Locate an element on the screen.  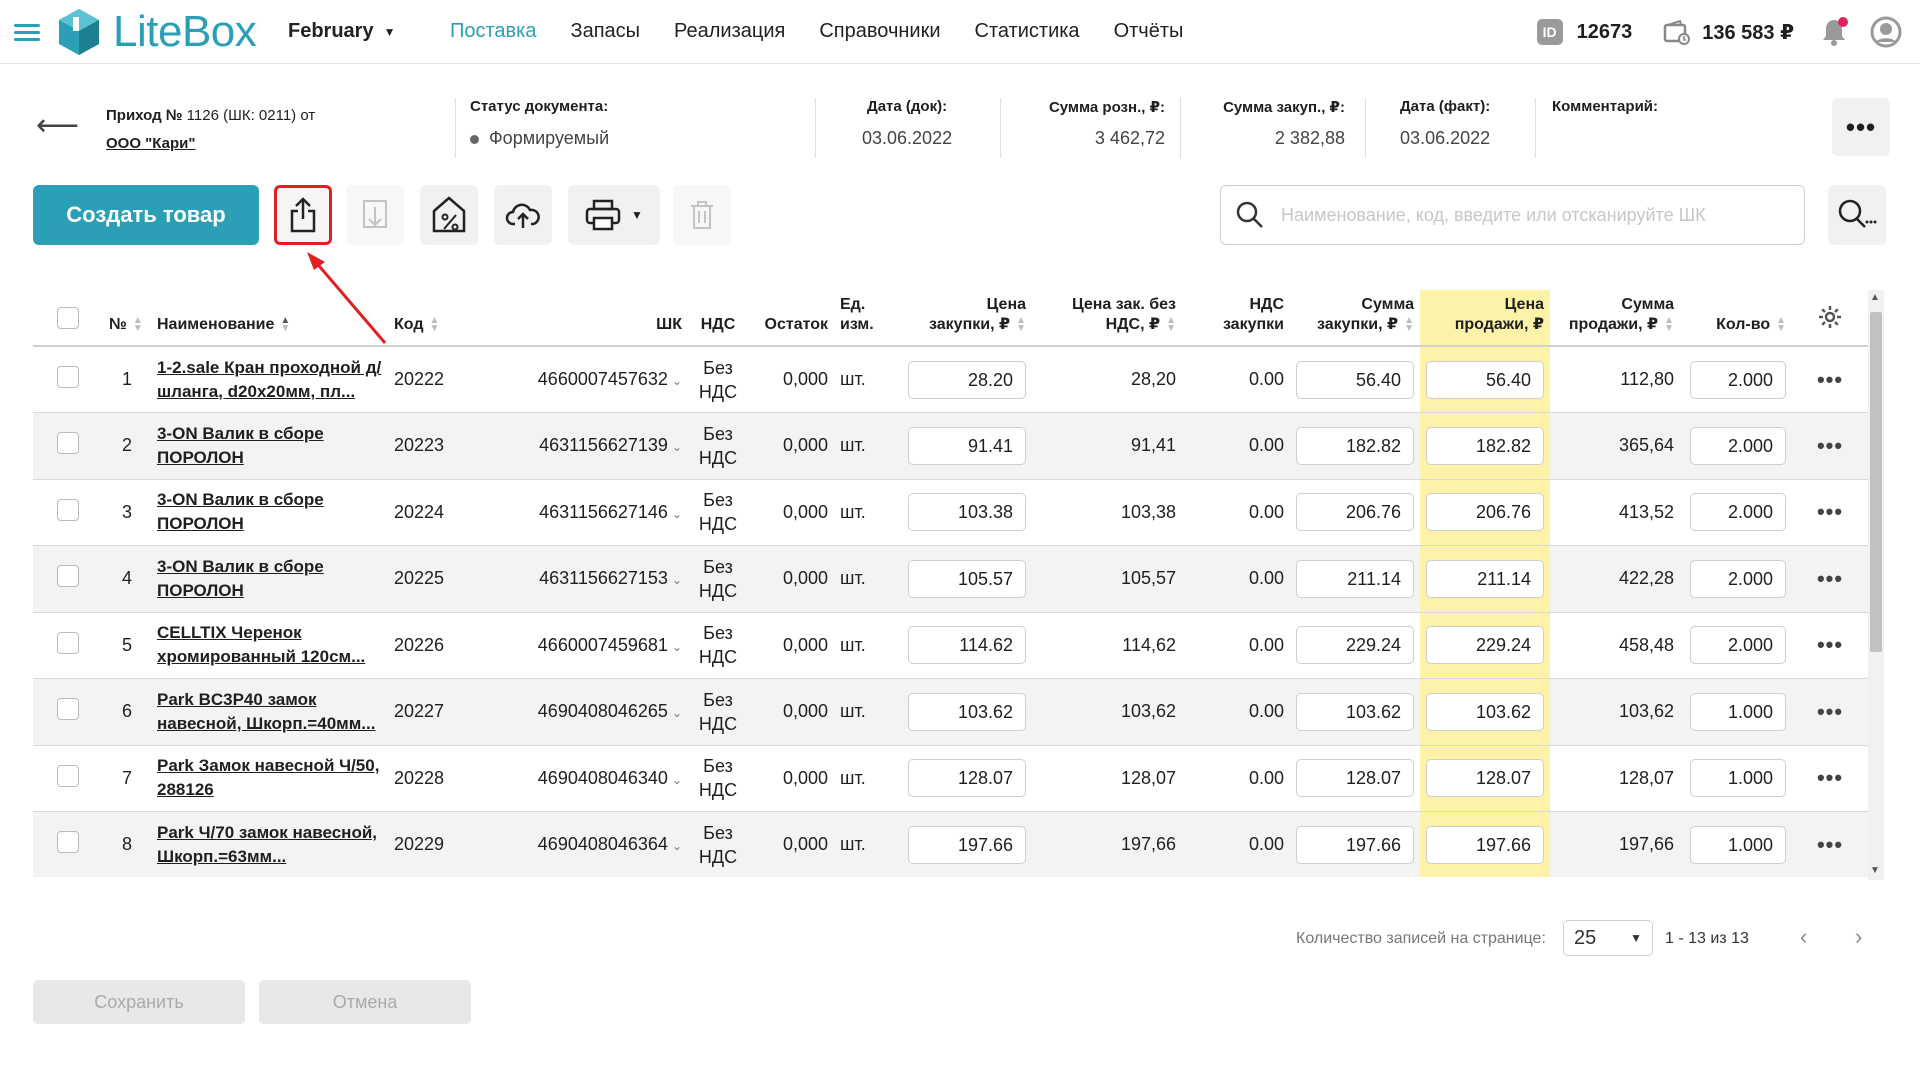
price-sale-input: 211.14 is located at coordinates (1485, 578).